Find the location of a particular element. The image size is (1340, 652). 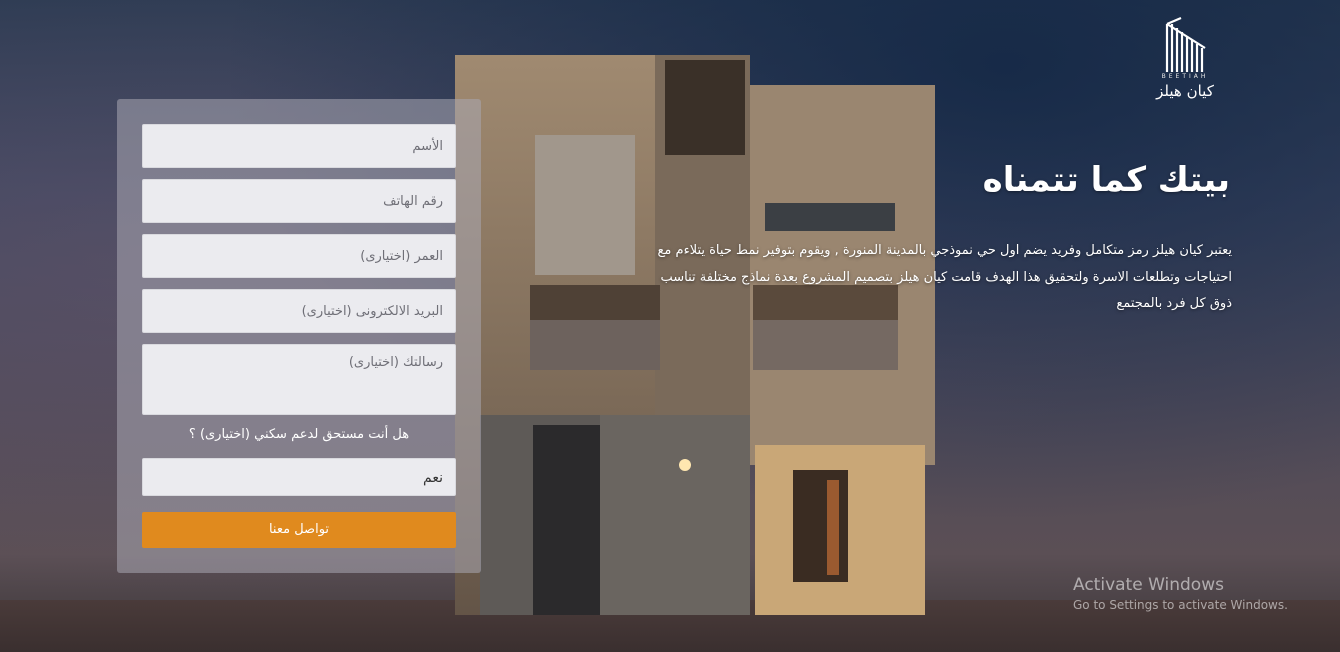

activate-subtitle: Go to Settings to activate Windows. is located at coordinates (1180, 605).